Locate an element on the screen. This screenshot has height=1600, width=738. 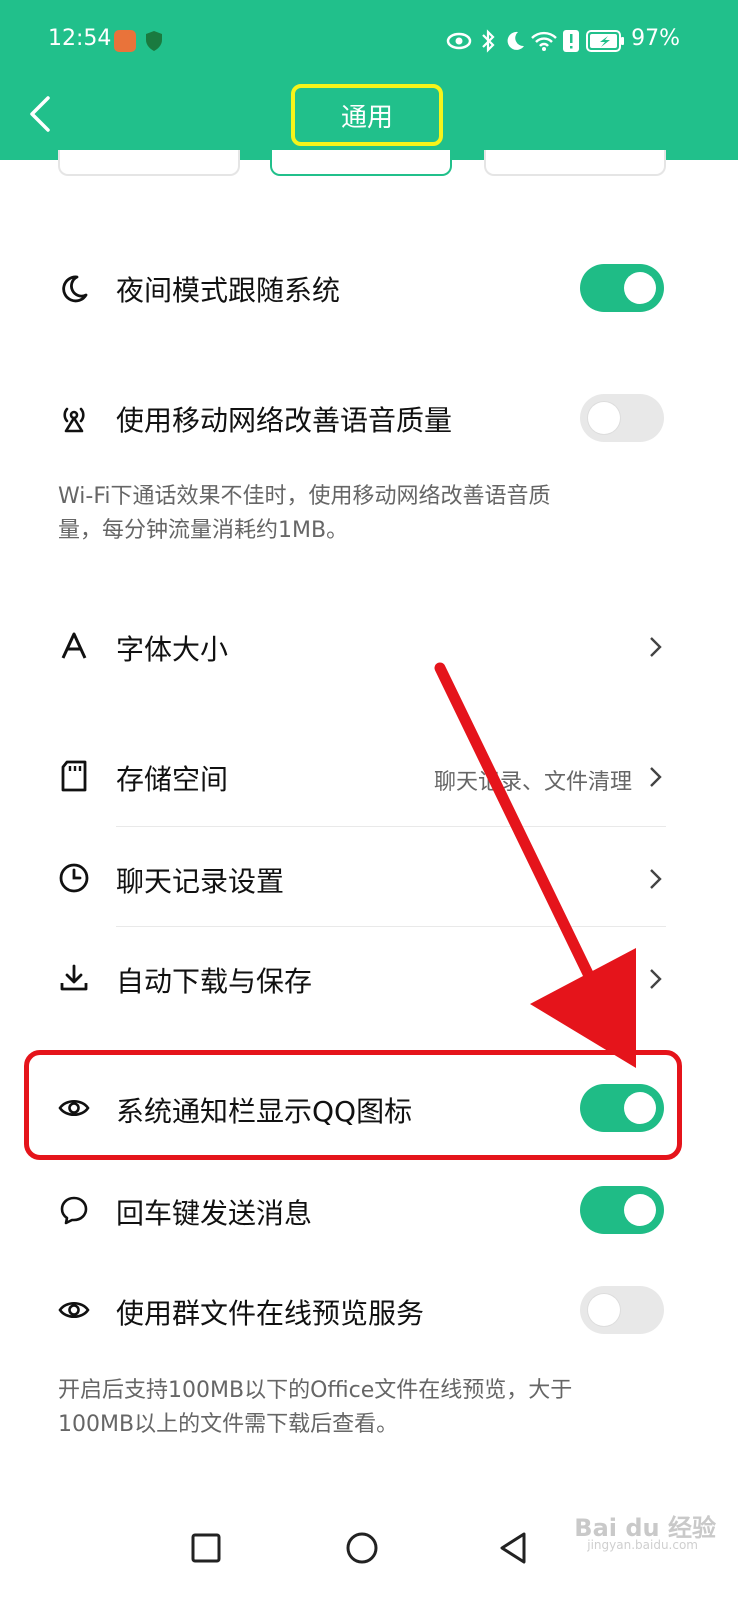
mobile-voice-toggle is located at coordinates (622, 418).